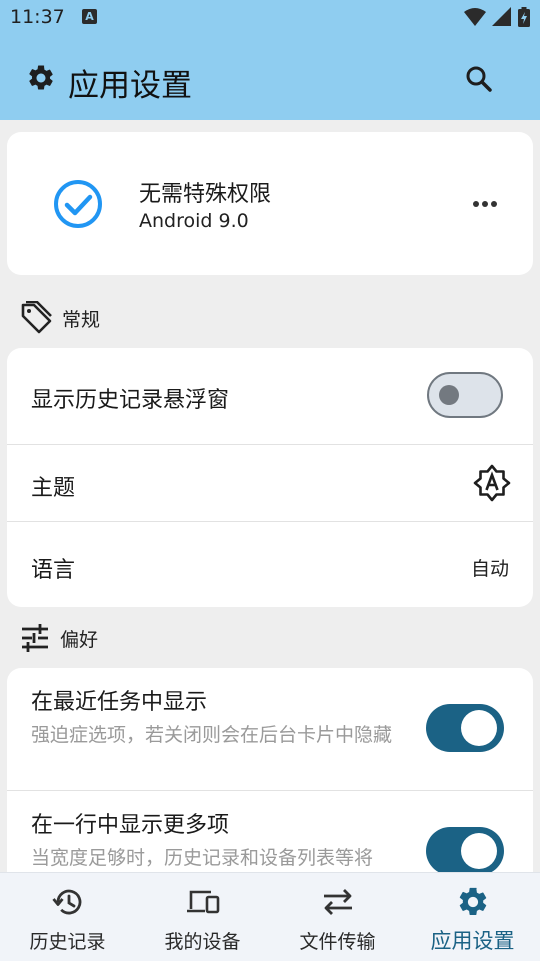  What do you see at coordinates (270, 396) in the screenshot?
I see `history-window-row: 显示历史记录悬浮窗` at bounding box center [270, 396].